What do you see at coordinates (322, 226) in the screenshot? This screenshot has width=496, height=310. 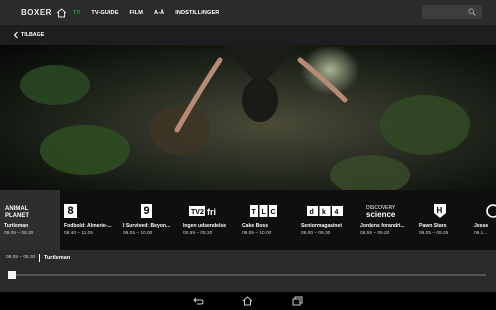 I see `channel-program-title: Seniormagasinet` at bounding box center [322, 226].